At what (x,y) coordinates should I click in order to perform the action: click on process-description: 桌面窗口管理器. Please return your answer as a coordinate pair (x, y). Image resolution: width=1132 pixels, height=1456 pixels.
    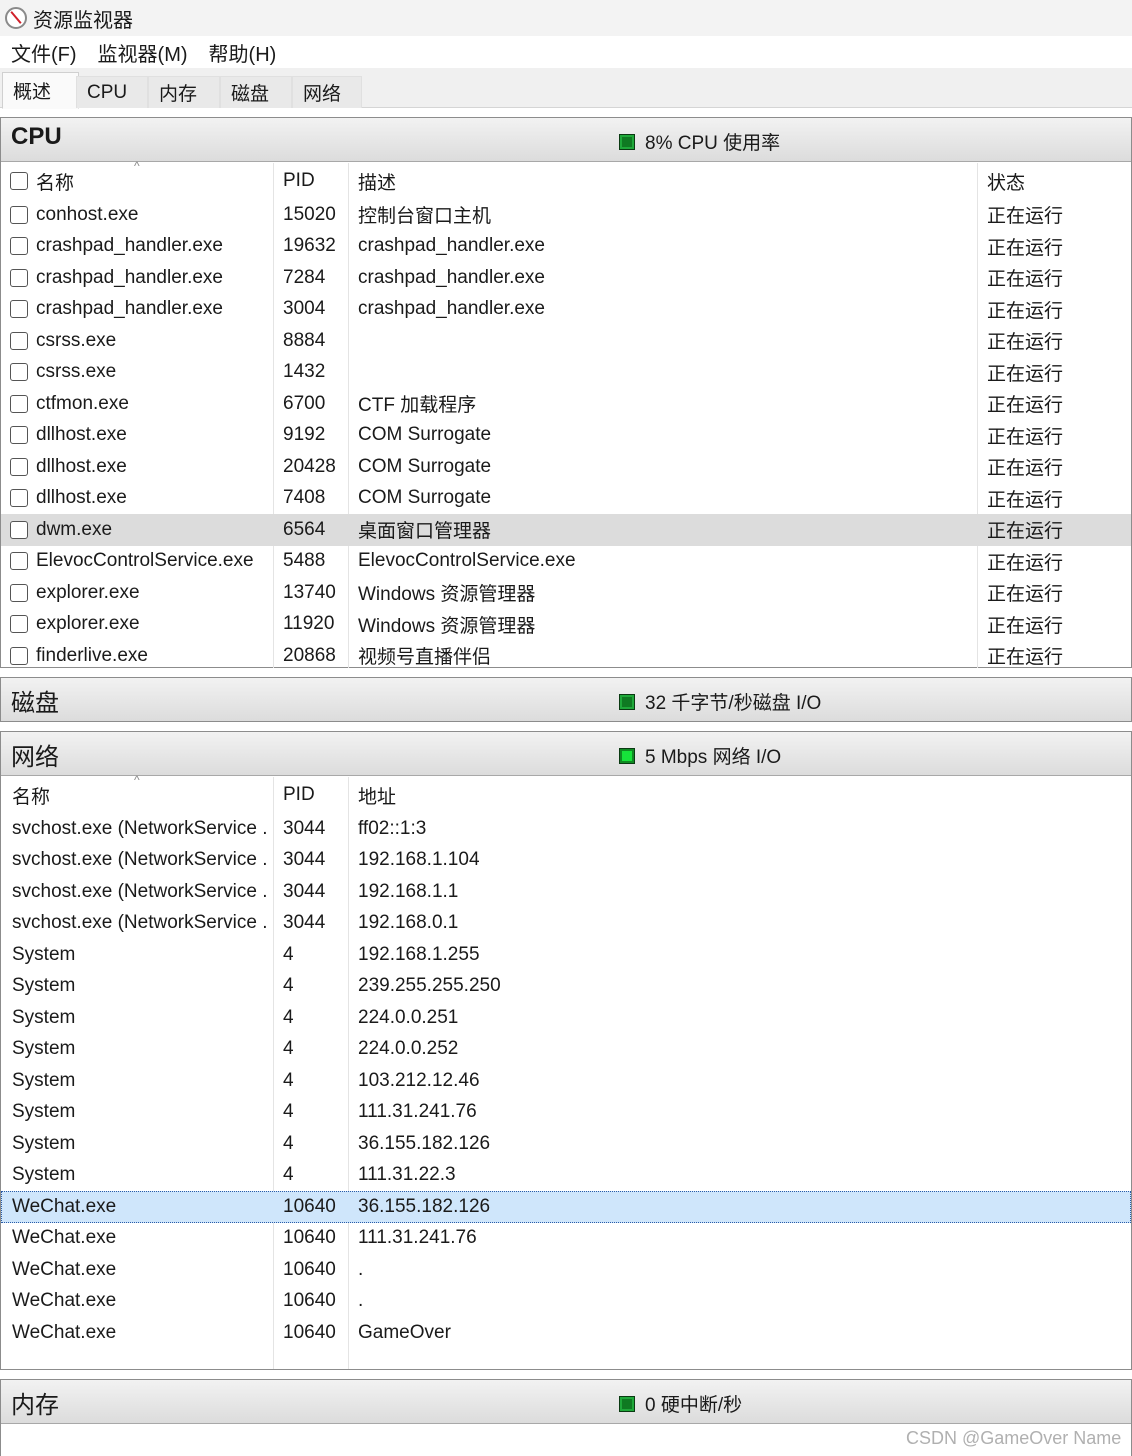
    Looking at the image, I should click on (425, 532).